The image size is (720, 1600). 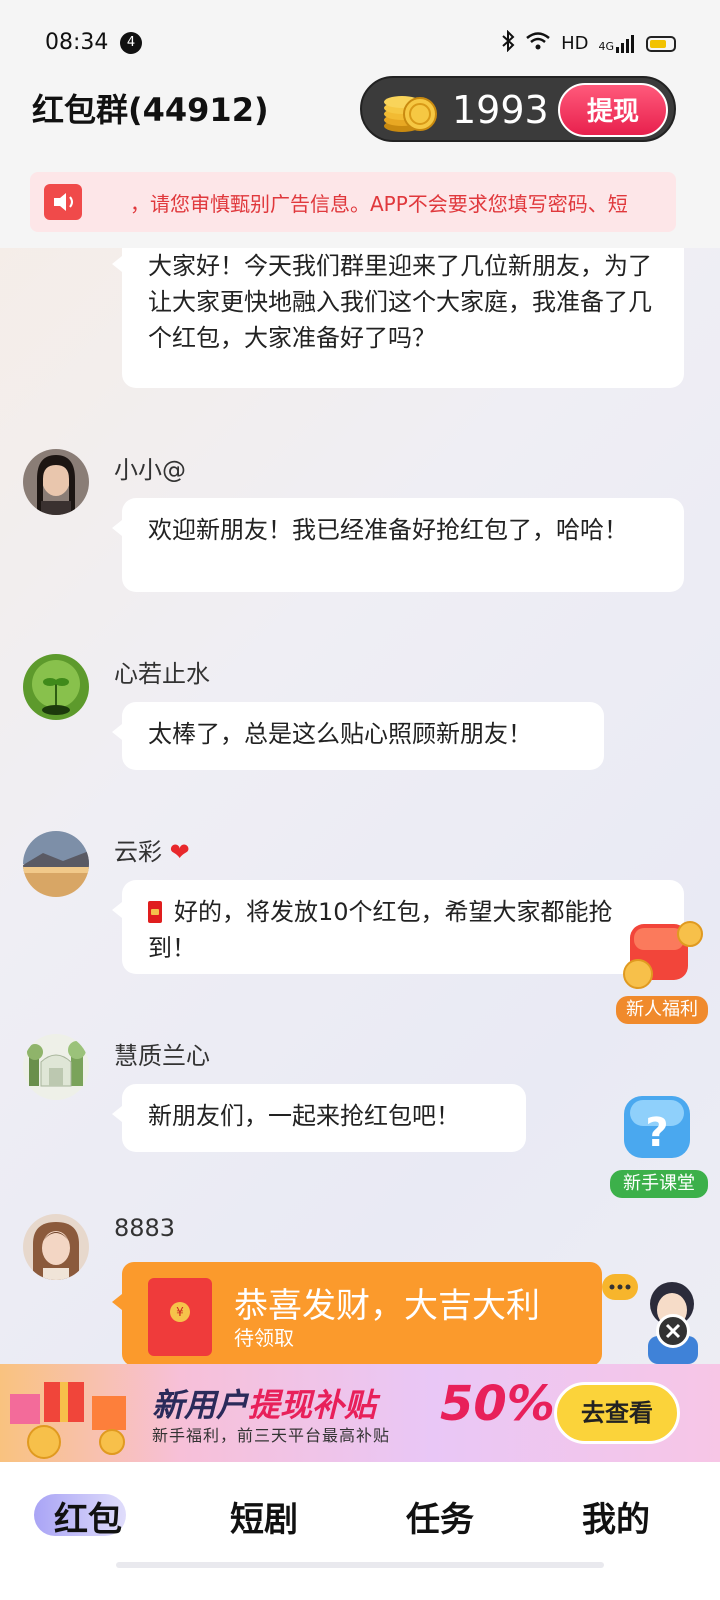 I want to click on close-icon, so click(x=673, y=1331).